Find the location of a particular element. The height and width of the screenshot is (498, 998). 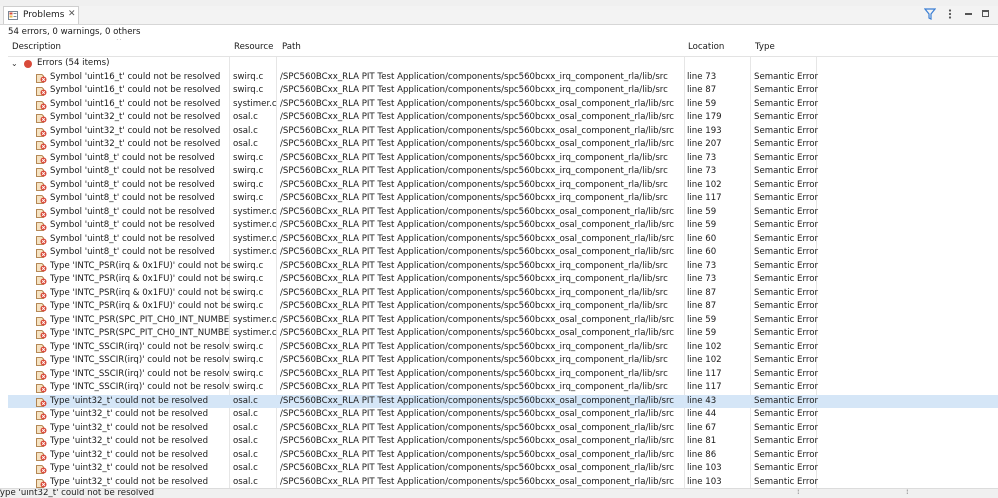

row-location: line 179 is located at coordinates (704, 117).